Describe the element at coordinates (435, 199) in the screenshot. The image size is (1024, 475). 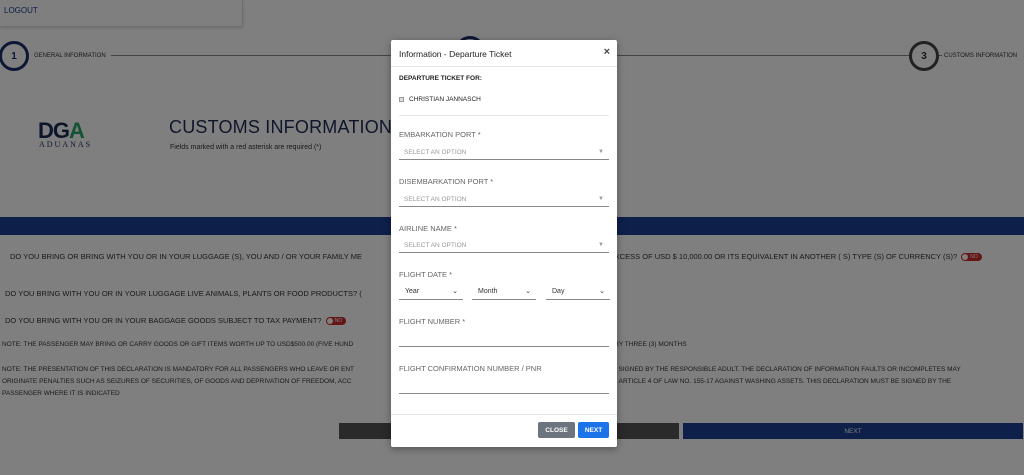
I see `disembarkation-port-value: SELECT AN OPTION` at that location.